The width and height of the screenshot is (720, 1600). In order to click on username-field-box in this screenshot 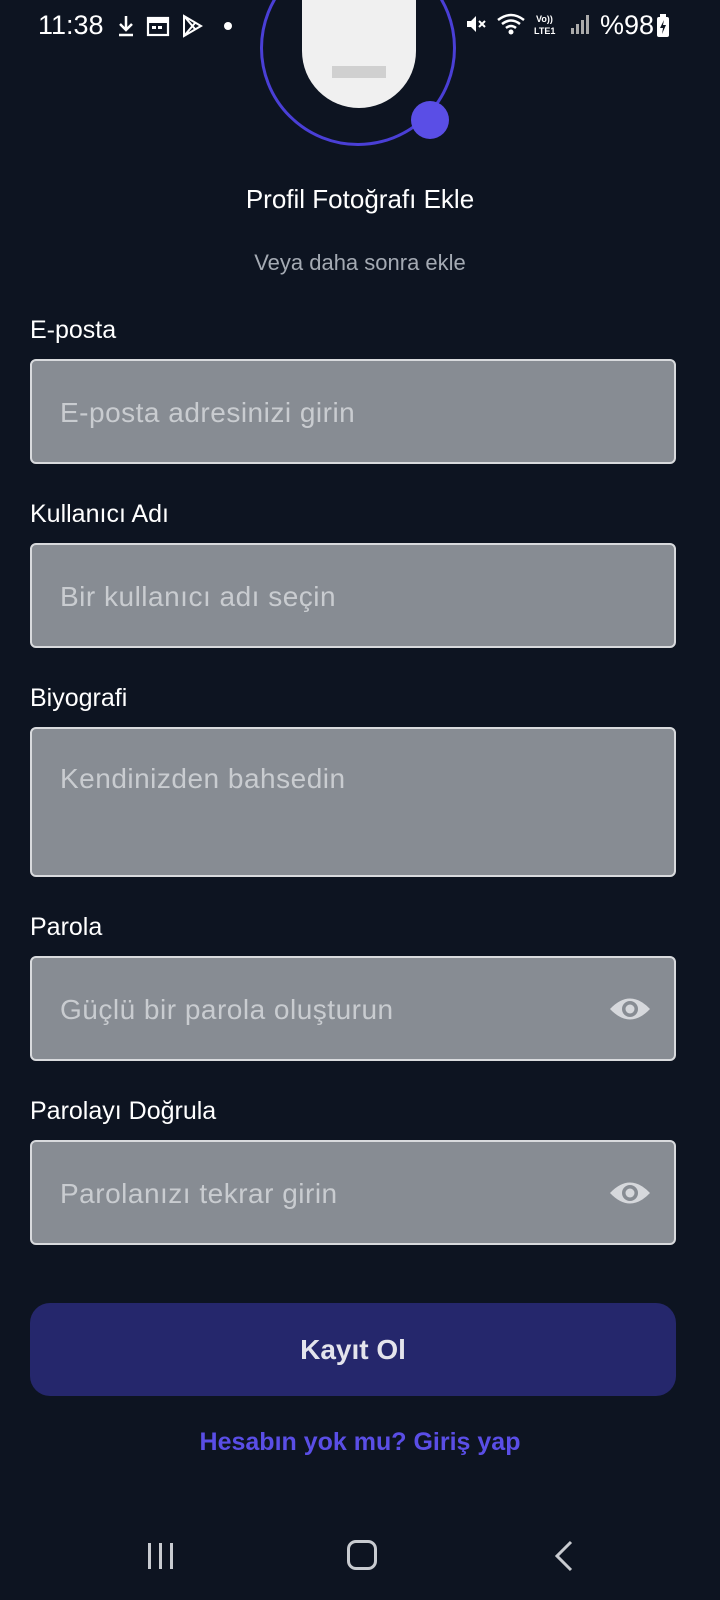, I will do `click(353, 595)`.